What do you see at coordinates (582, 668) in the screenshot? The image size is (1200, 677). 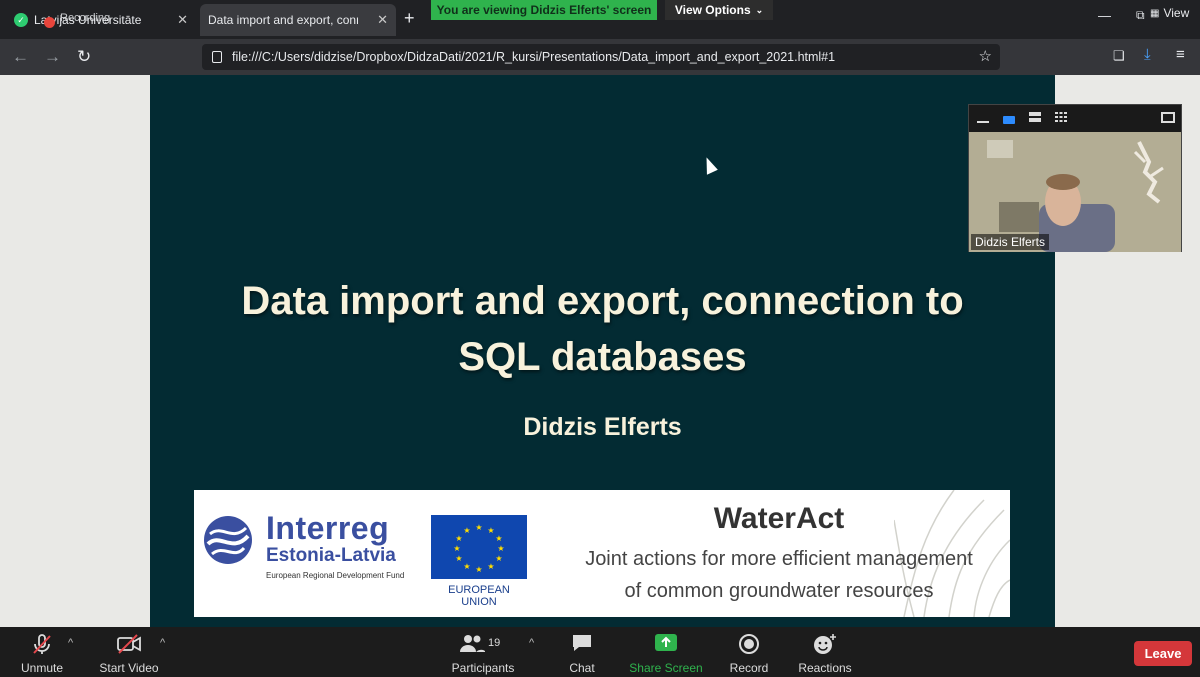 I see `chat-label: Chat` at bounding box center [582, 668].